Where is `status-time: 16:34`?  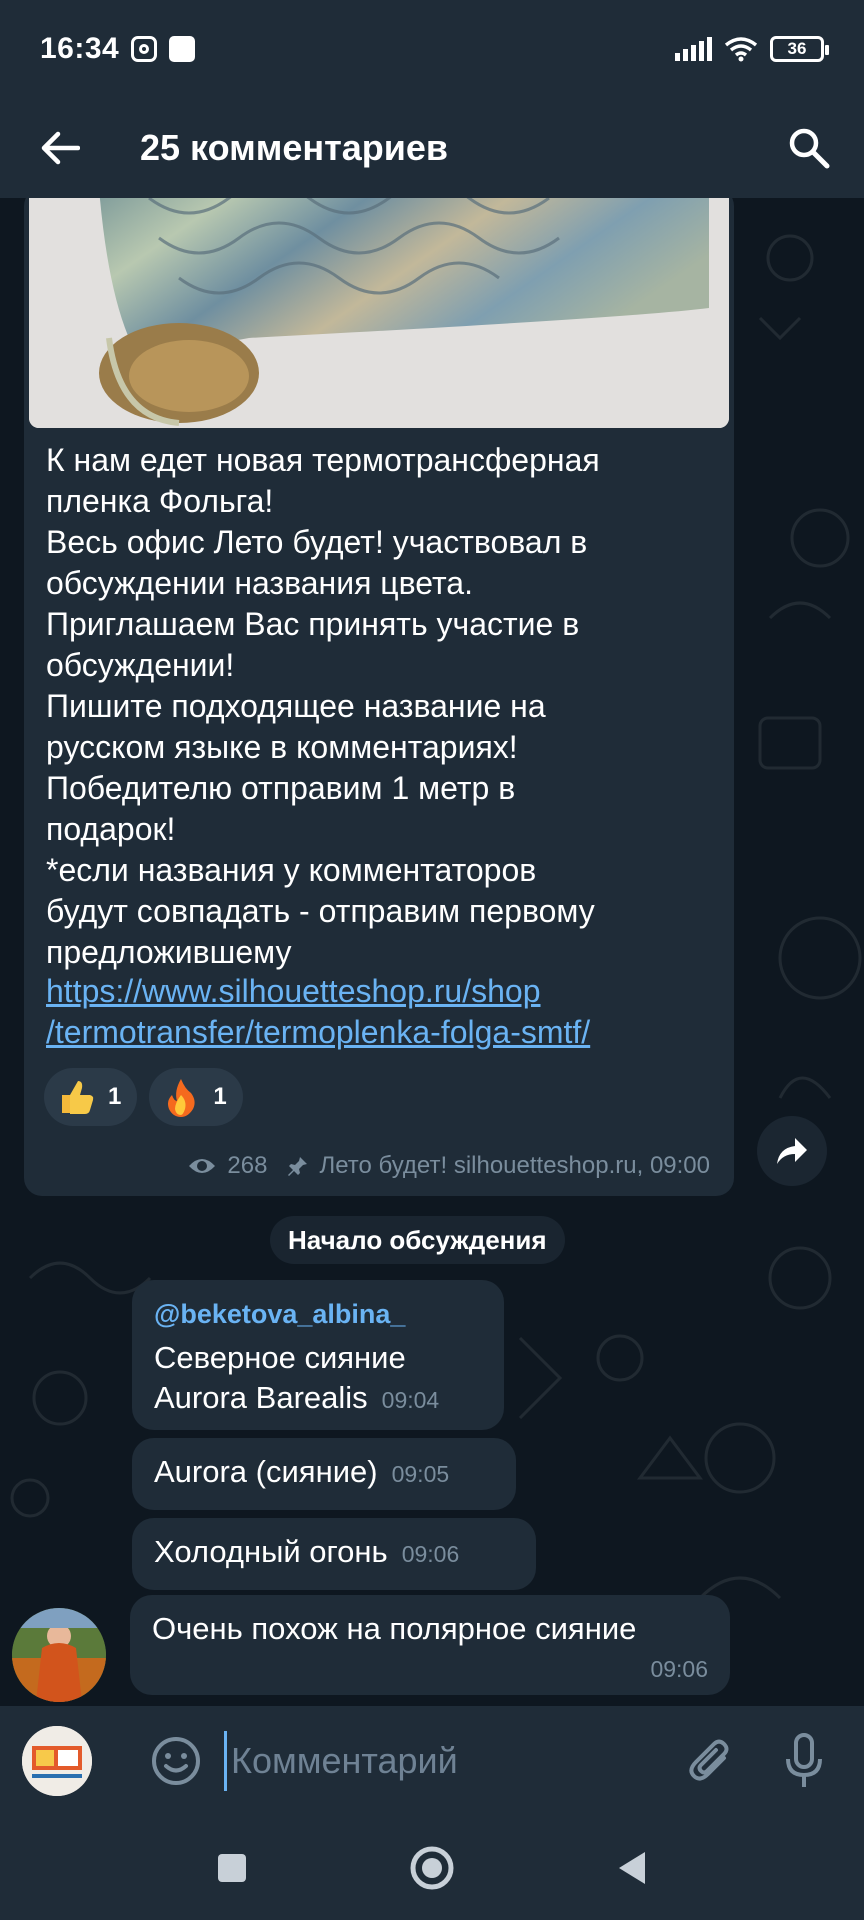
status-time: 16:34 is located at coordinates (80, 48).